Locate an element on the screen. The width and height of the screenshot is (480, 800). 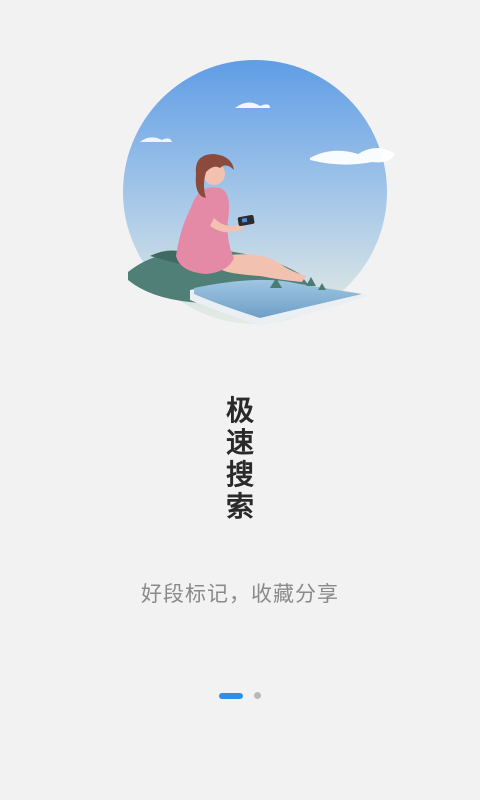
title-char: 索 is located at coordinates (239, 506).